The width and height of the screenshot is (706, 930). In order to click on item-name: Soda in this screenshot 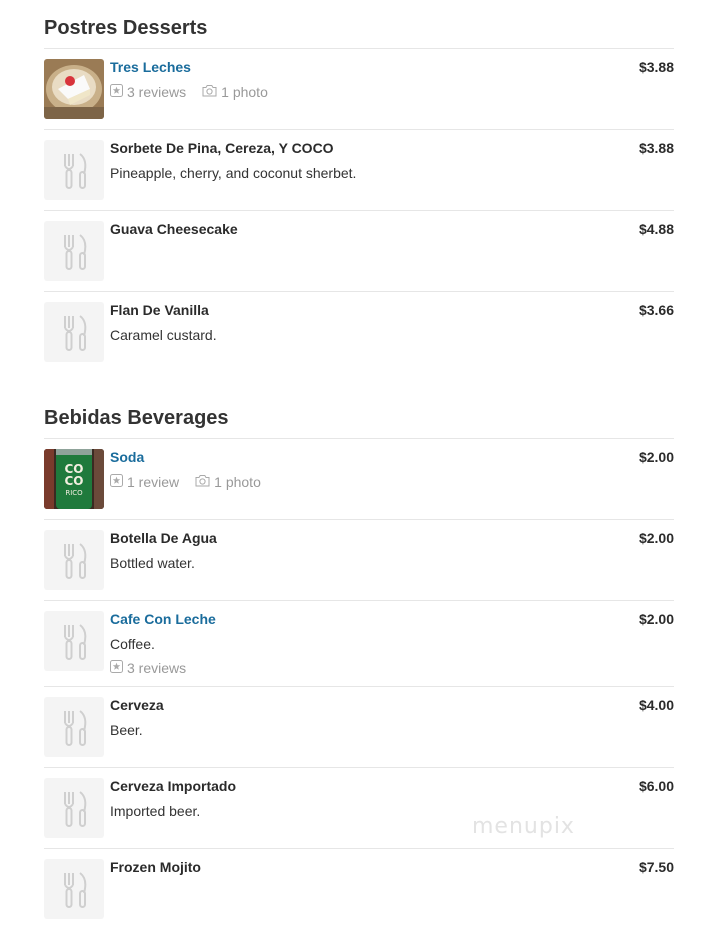, I will do `click(127, 457)`.